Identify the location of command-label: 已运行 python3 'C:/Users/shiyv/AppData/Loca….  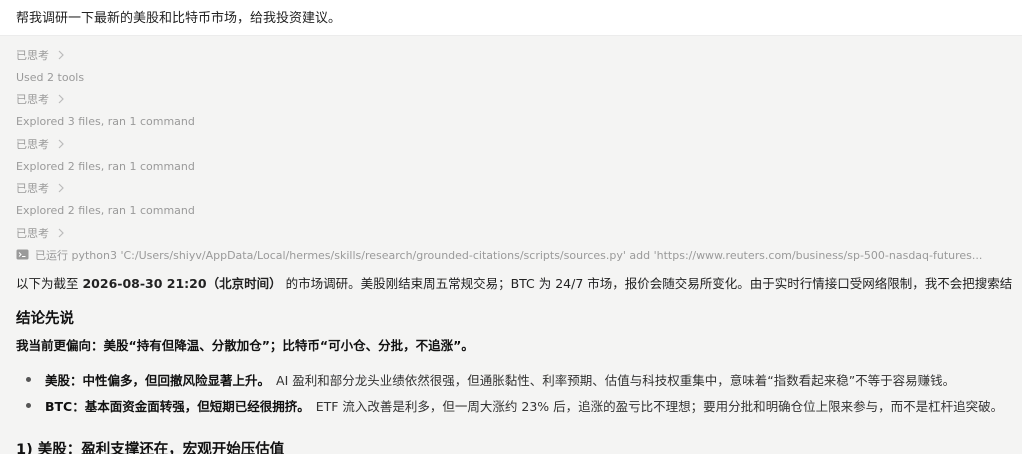
(509, 255).